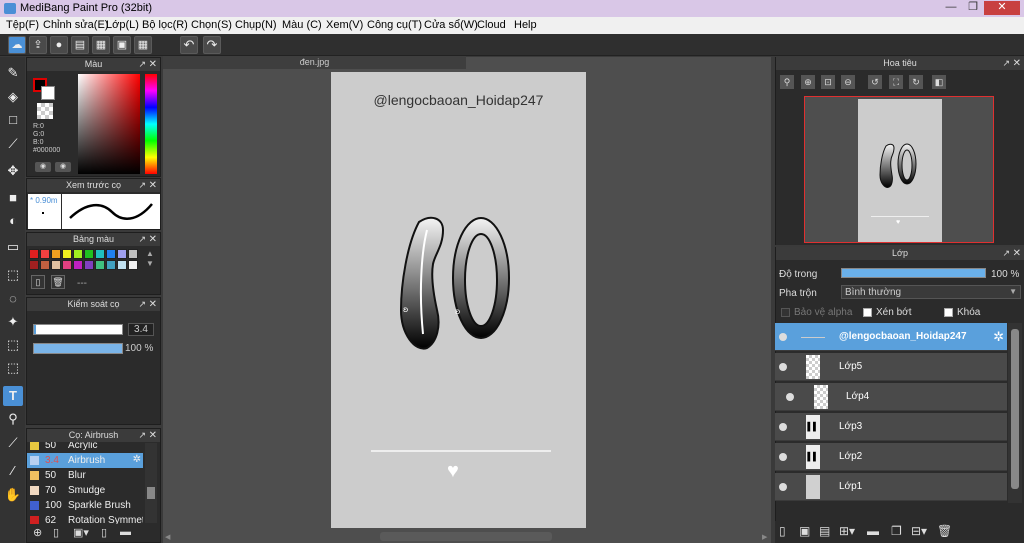 The image size is (1024, 543). I want to click on flip-icon: ◧, so click(939, 82).